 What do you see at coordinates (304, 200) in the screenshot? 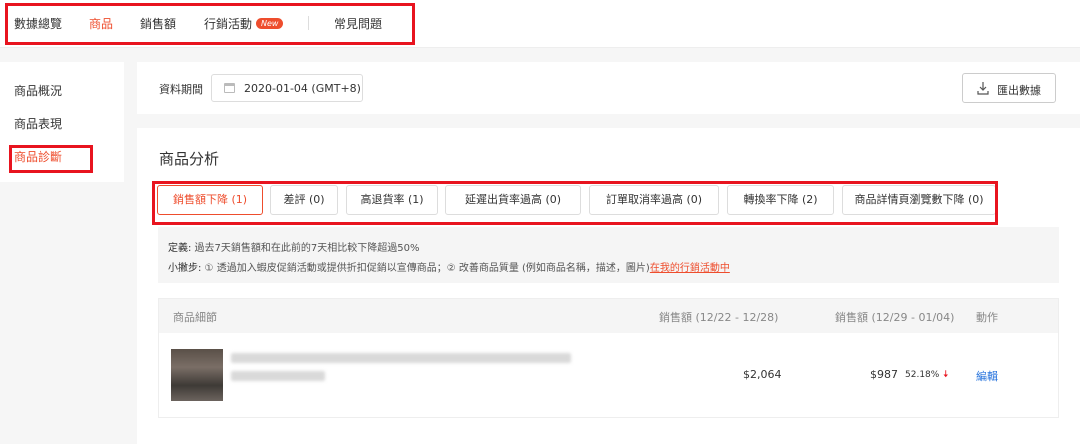
I see `tab-negative-reviews: 差評 (0)` at bounding box center [304, 200].